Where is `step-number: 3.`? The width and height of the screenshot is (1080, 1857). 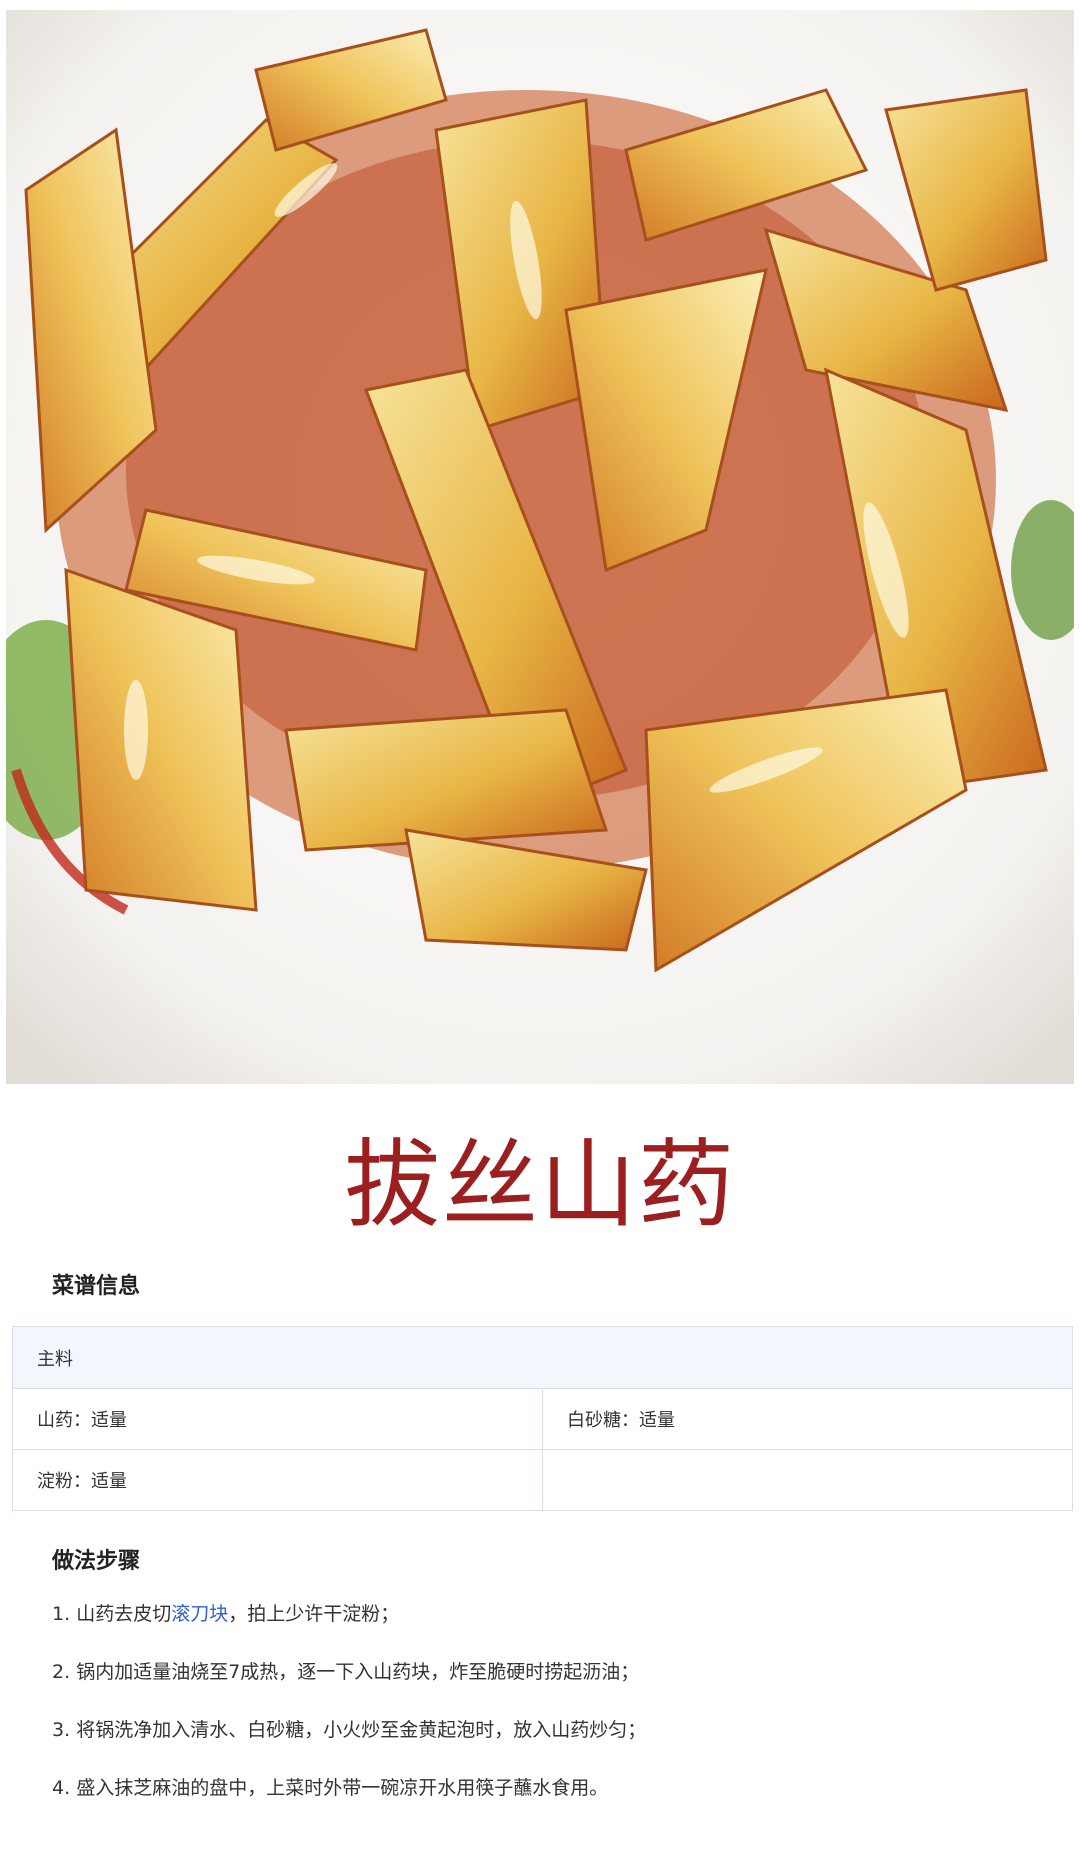 step-number: 3. is located at coordinates (61, 1730).